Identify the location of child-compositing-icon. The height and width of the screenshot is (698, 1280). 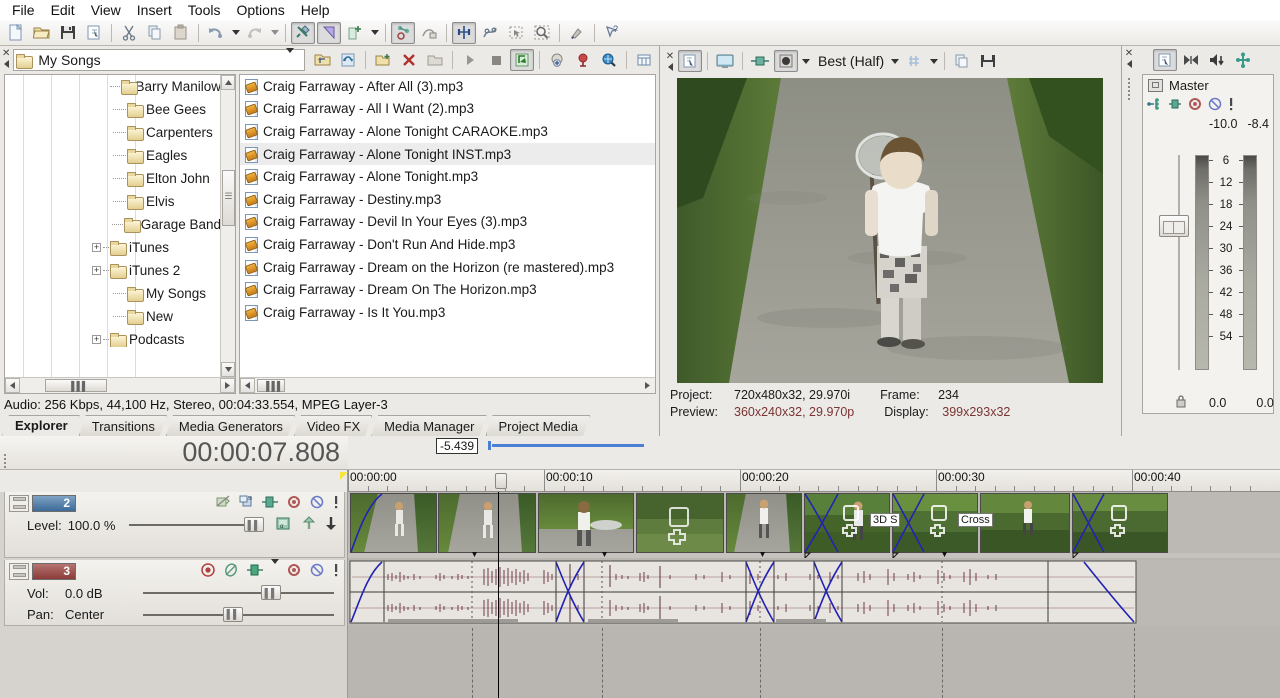
(331, 525).